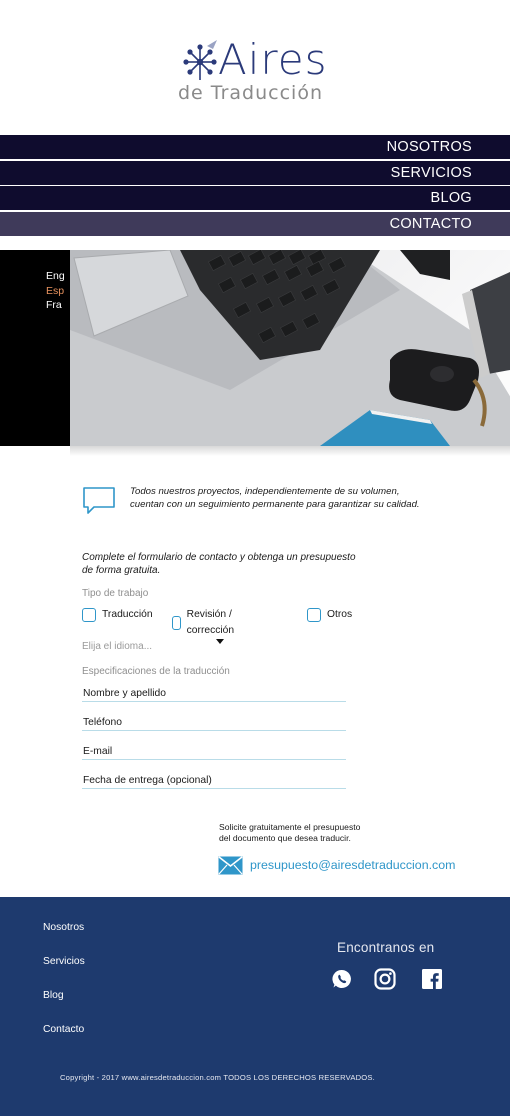  I want to click on form-intro-line2: de forma gratuita., so click(121, 570).